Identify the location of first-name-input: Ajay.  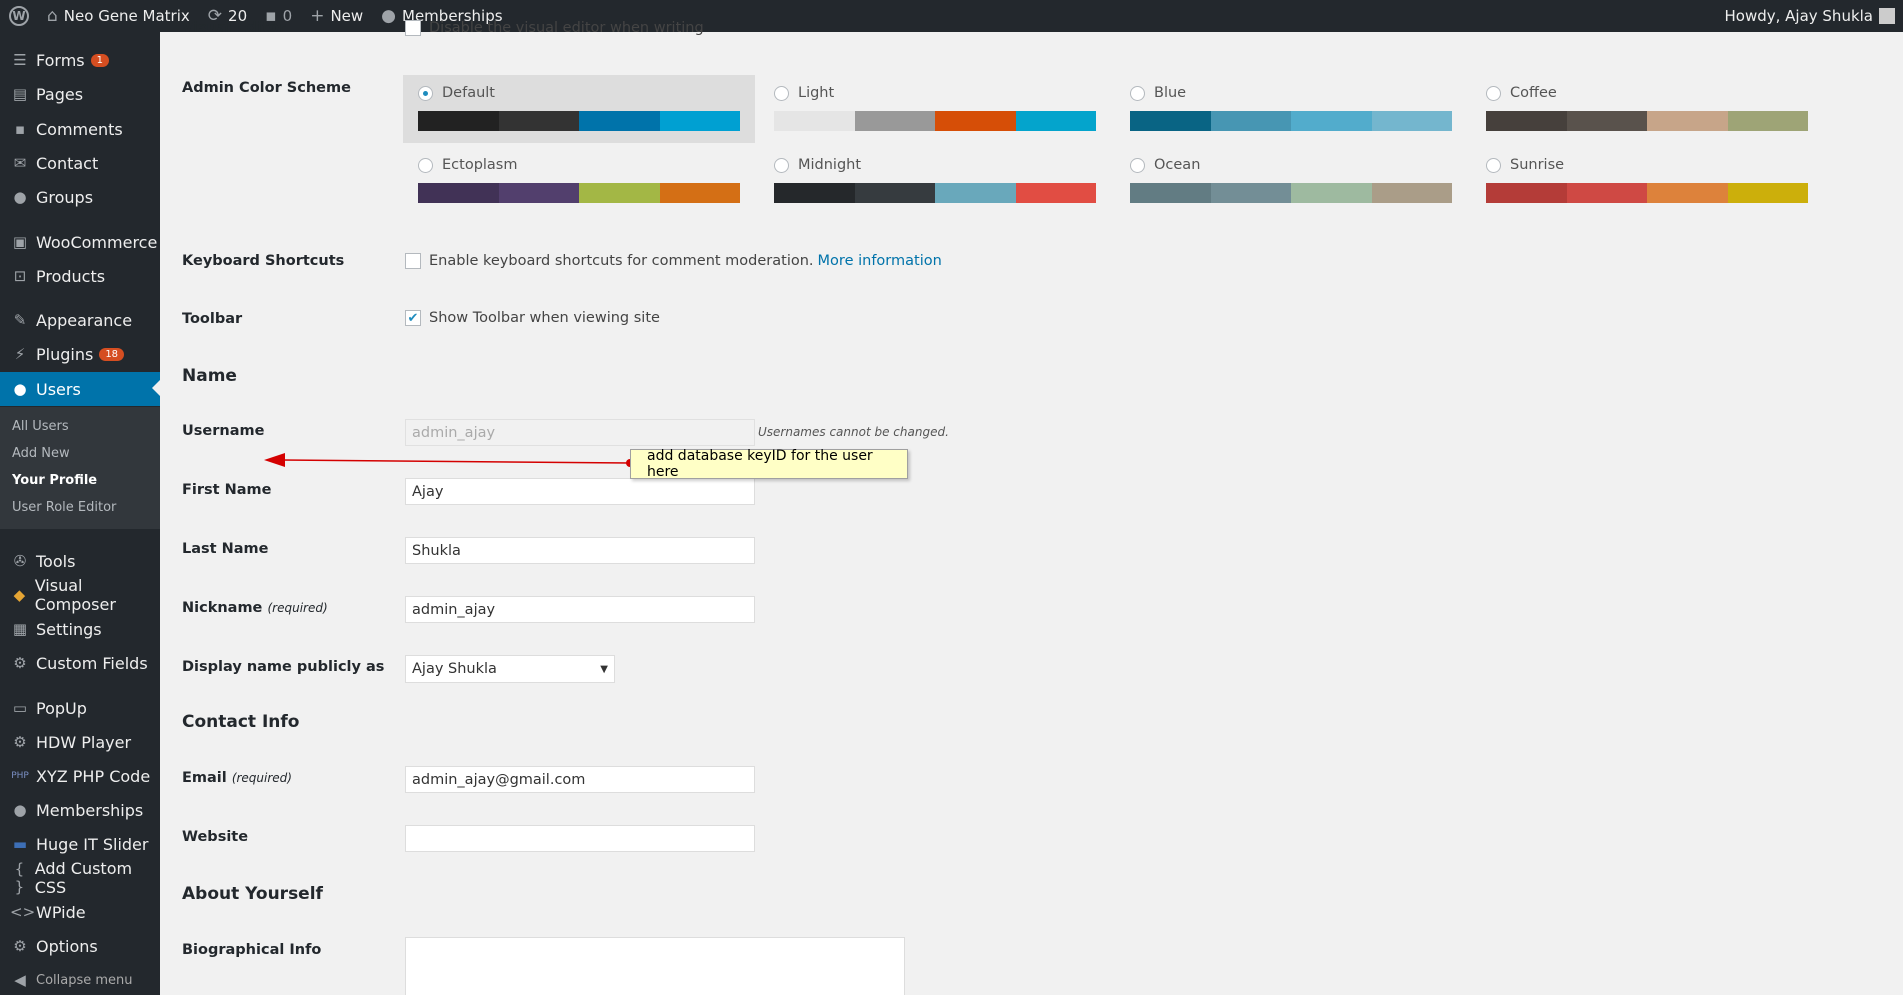
(580, 491).